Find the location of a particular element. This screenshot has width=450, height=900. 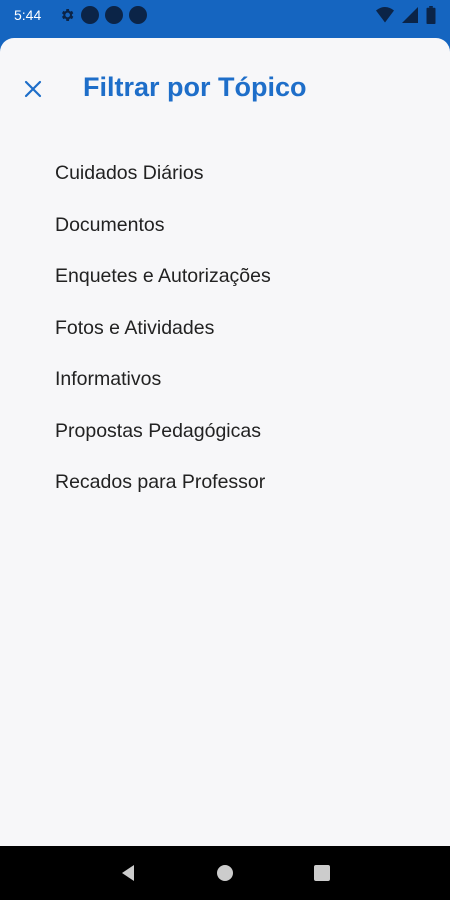

recents-icon is located at coordinates (321, 873).